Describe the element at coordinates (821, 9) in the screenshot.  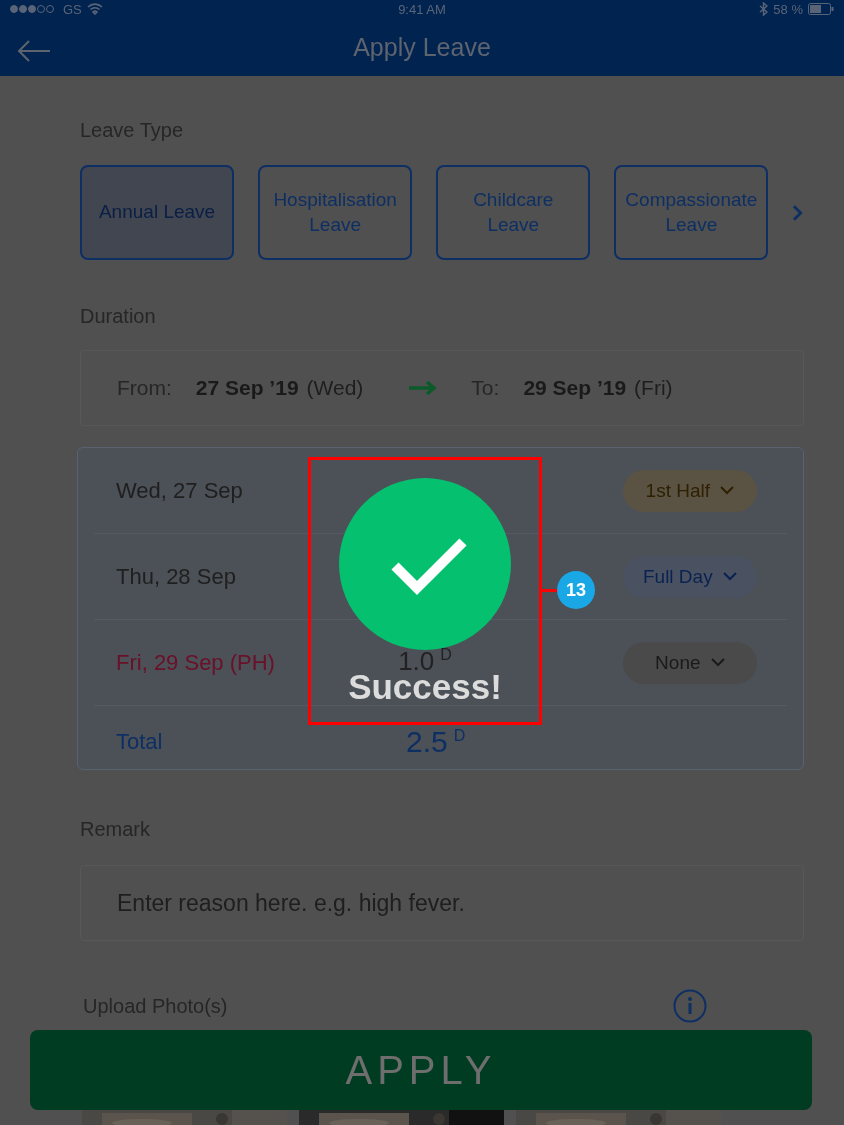
I see `battery-icon` at that location.